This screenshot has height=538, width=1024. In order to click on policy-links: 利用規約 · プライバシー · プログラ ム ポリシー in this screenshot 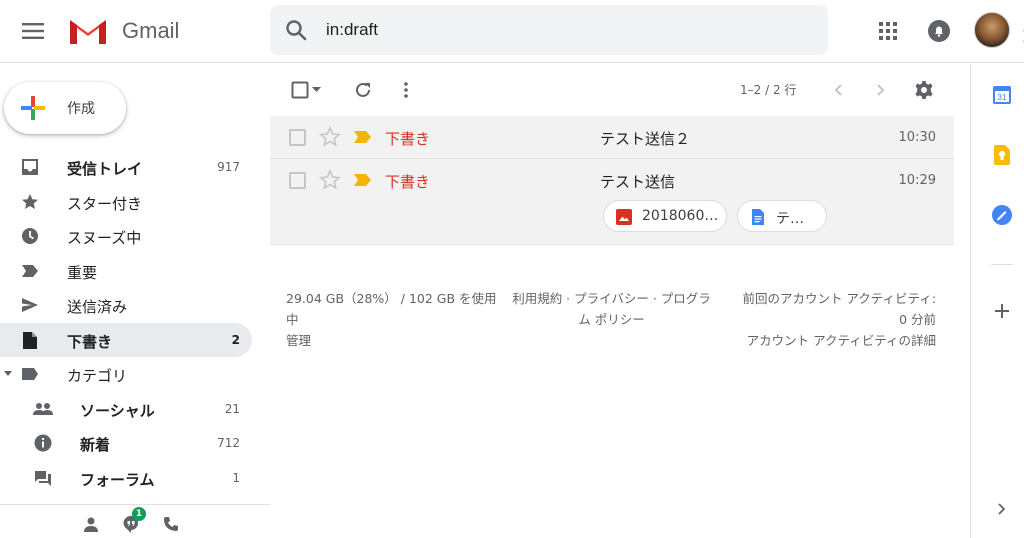, I will do `click(611, 309)`.